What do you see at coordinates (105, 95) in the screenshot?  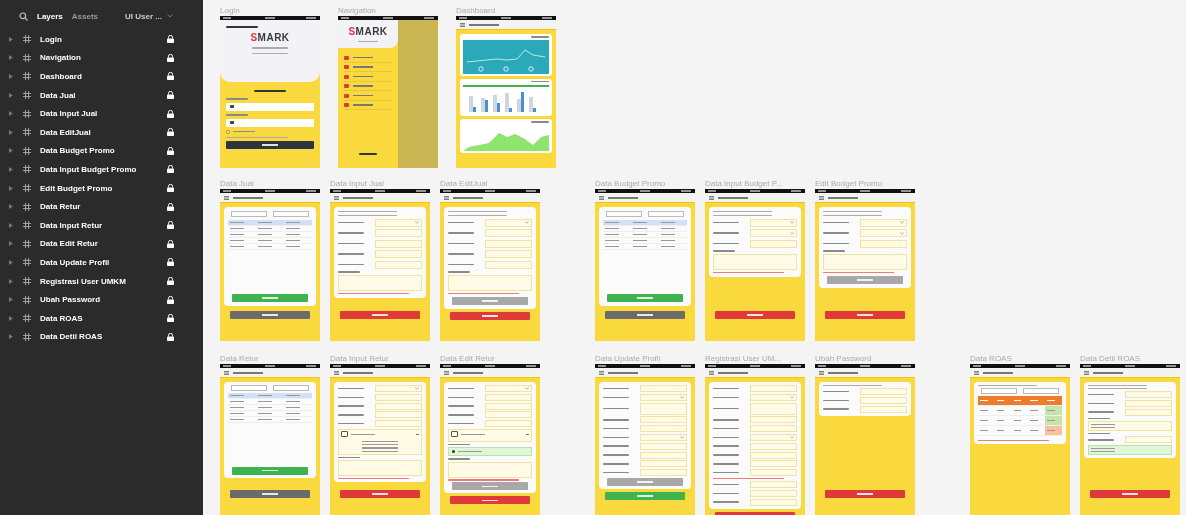 I see `layer-item: Data Jual` at bounding box center [105, 95].